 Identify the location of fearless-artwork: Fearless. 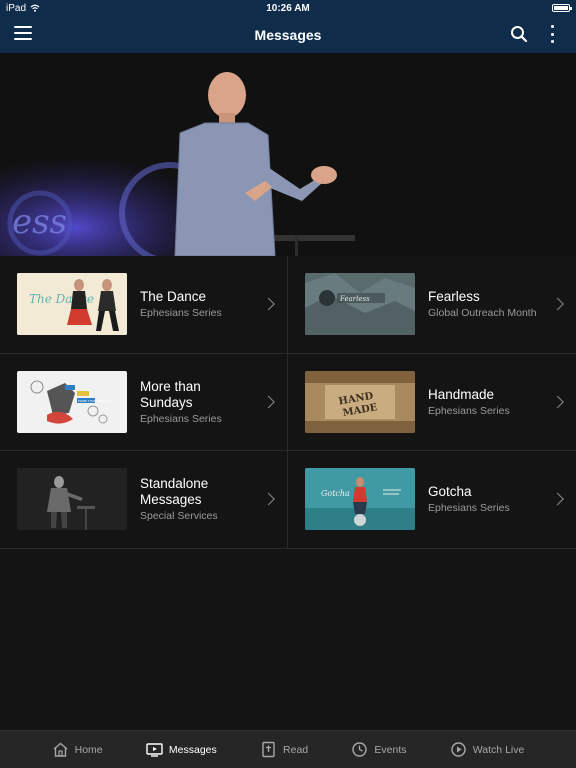
(360, 304).